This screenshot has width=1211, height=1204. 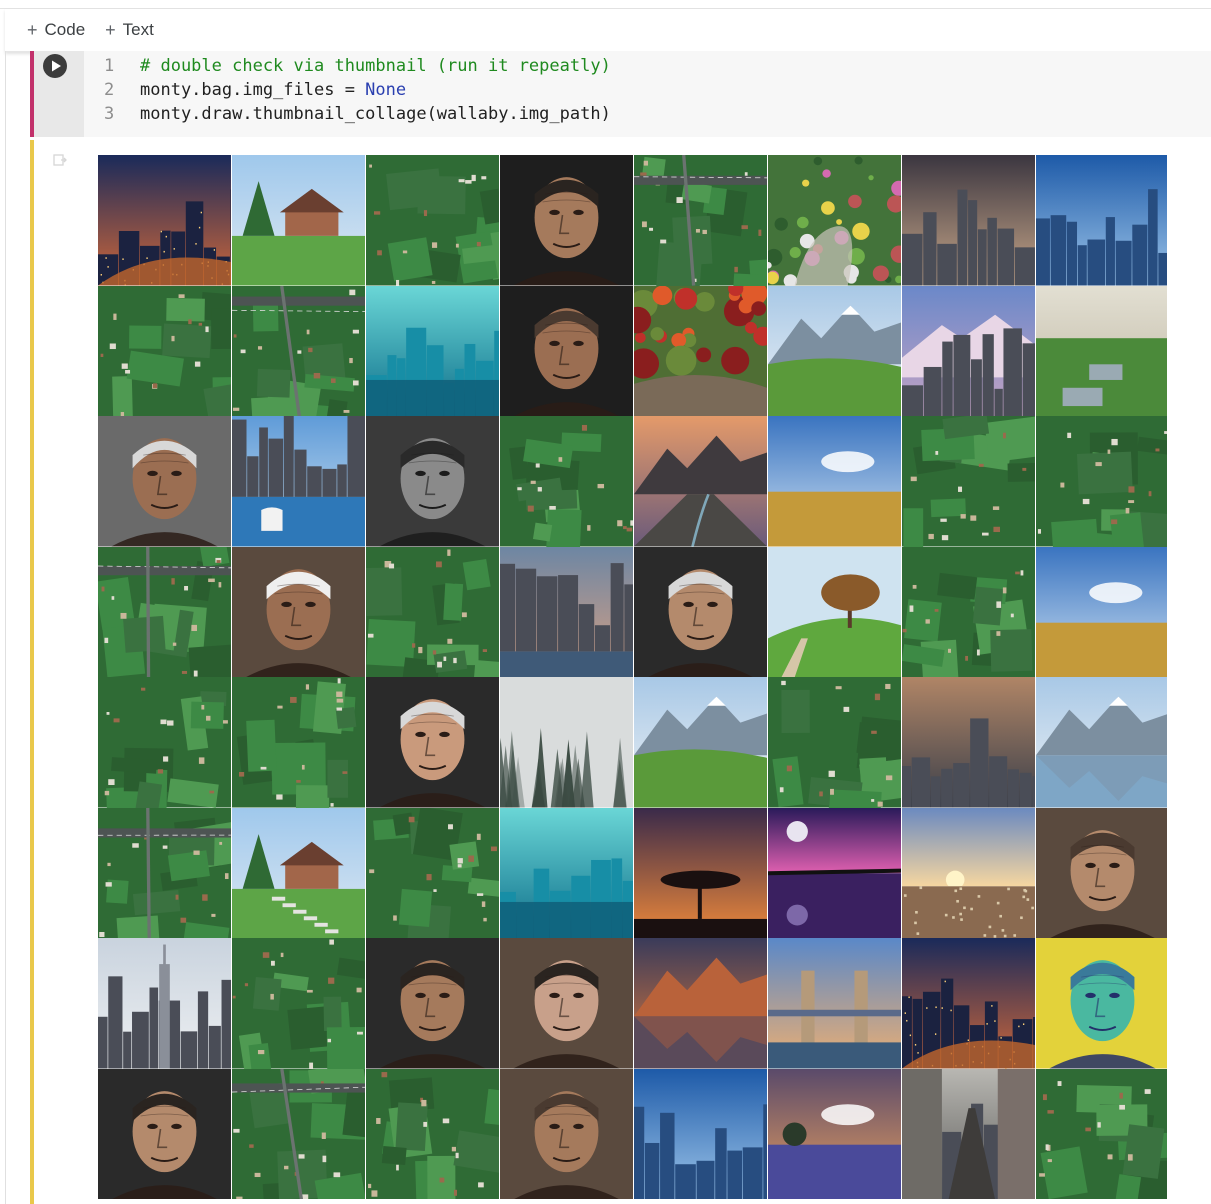 I want to click on thumbnail-city-blue, so click(x=1101, y=220).